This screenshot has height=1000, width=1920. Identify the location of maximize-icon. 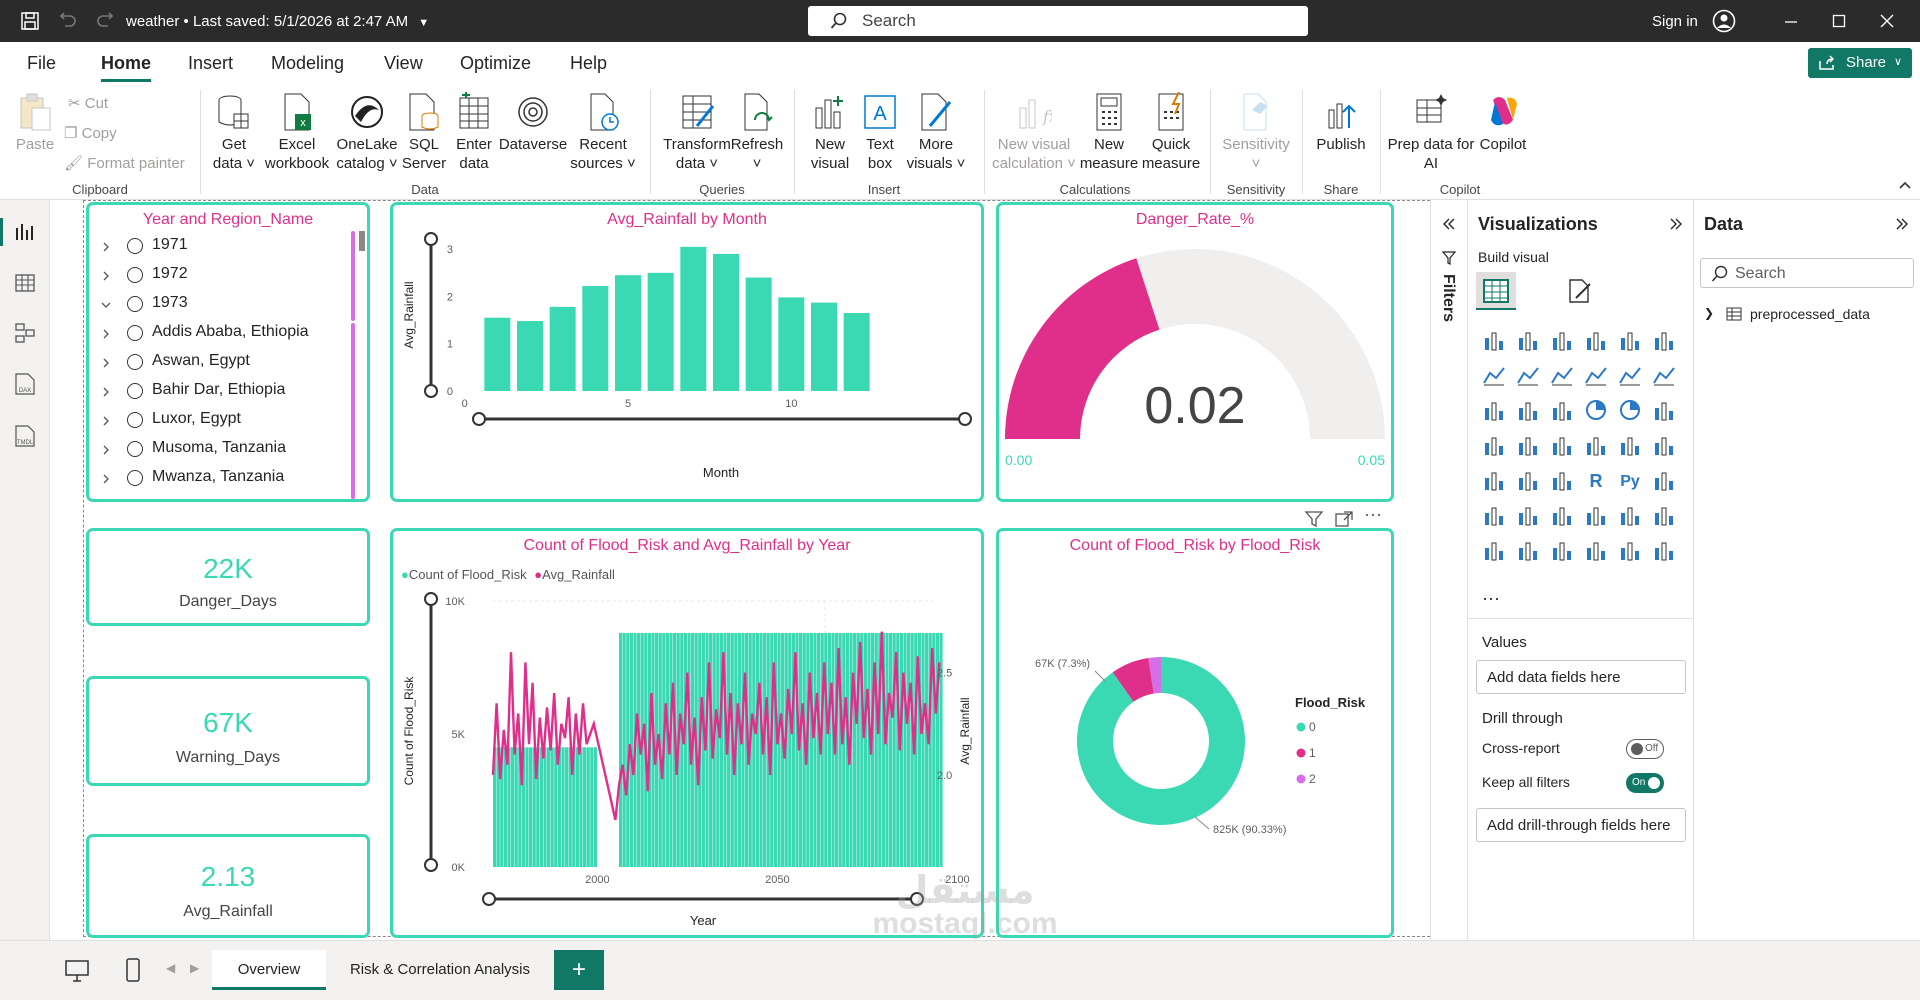
(1839, 21).